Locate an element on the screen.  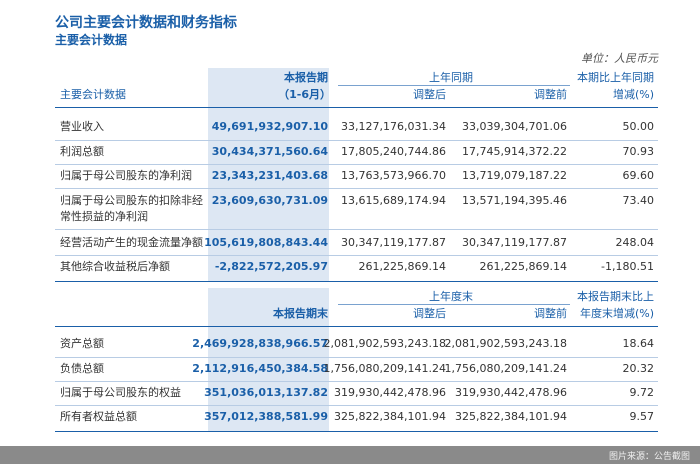
header2-group-line is located at coordinates (454, 304).